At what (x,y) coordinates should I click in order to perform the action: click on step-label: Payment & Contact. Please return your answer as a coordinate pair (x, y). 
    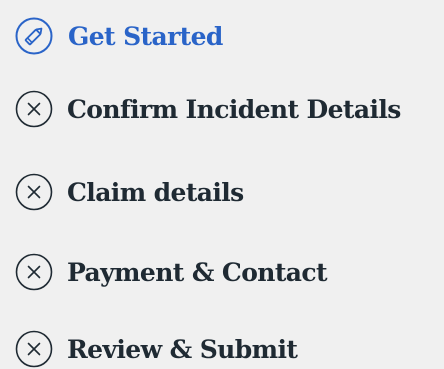
    Looking at the image, I should click on (197, 272).